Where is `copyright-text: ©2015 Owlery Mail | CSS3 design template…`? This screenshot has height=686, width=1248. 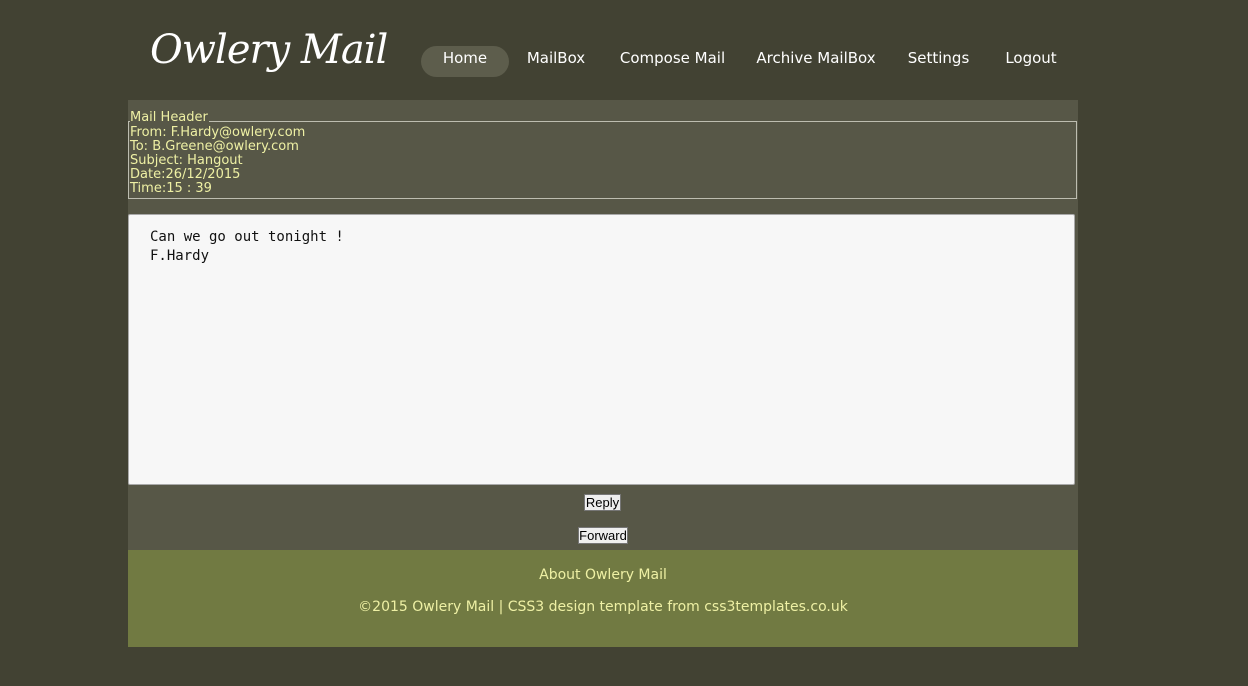
copyright-text: ©2015 Owlery Mail | CSS3 design template… is located at coordinates (603, 607).